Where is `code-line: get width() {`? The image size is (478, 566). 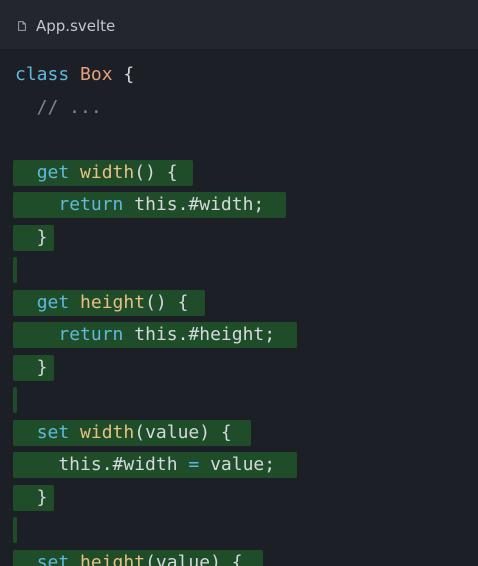 code-line: get width() { is located at coordinates (239, 173).